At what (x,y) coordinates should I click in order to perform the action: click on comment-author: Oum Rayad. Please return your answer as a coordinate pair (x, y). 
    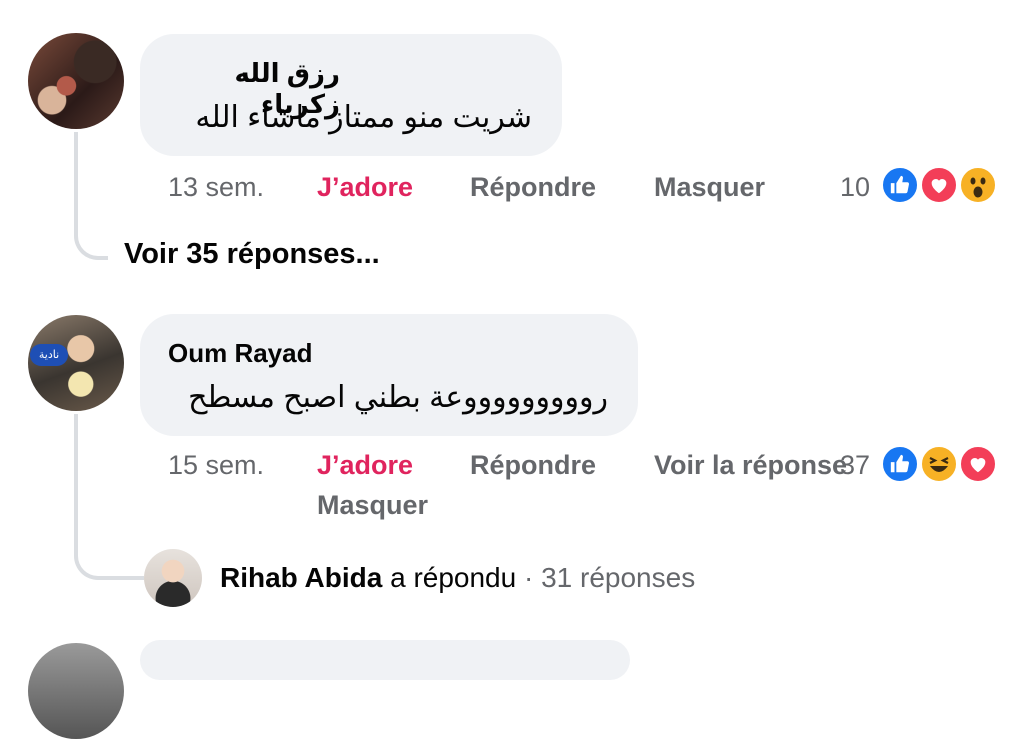
    Looking at the image, I should click on (240, 353).